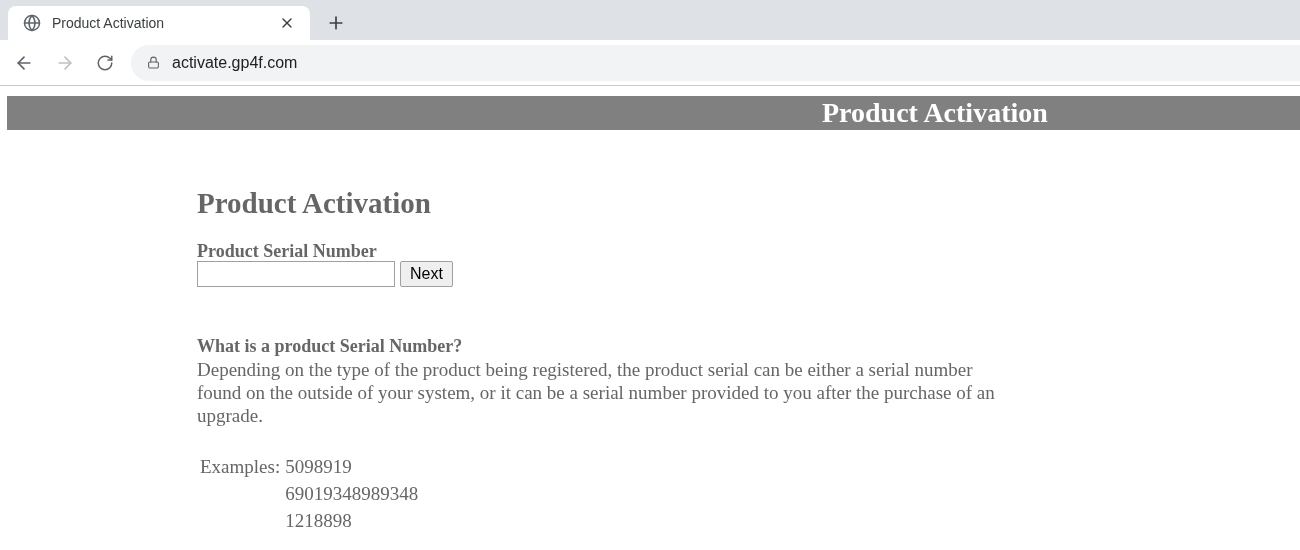 The height and width of the screenshot is (550, 1300). Describe the element at coordinates (153, 62) in the screenshot. I see `lock-icon` at that location.